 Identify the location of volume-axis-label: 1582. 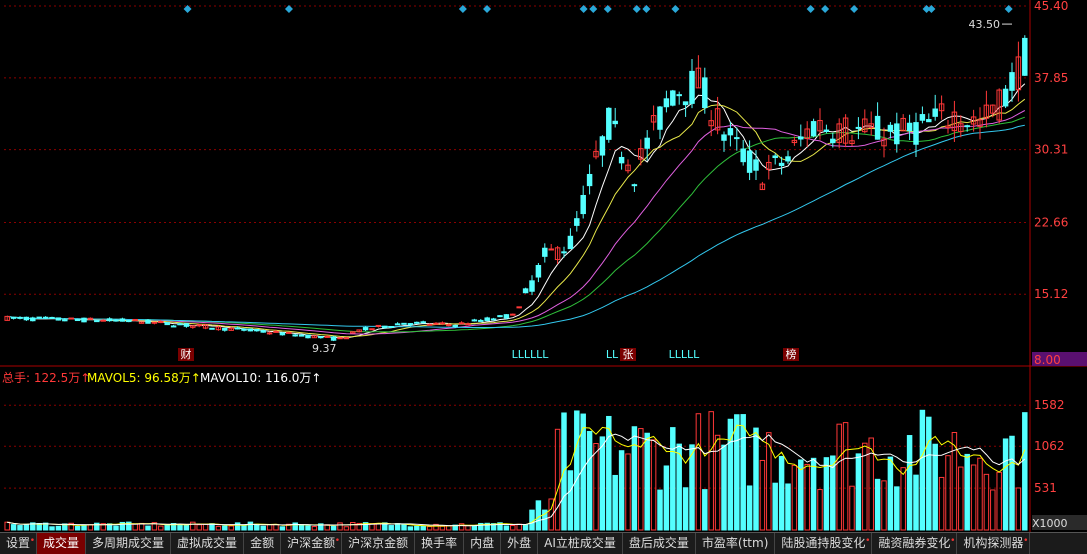
(1049, 405).